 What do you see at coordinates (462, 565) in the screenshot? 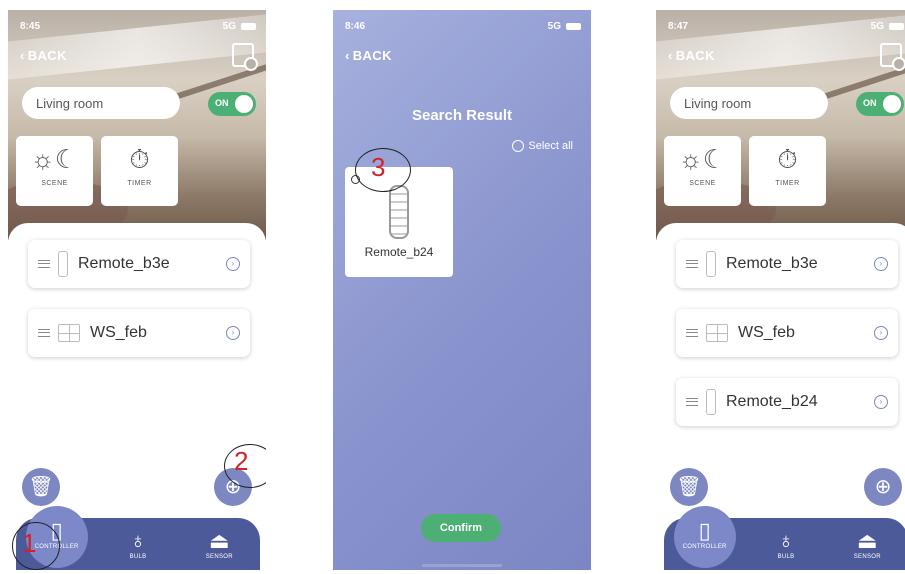
I see `home-indicator` at bounding box center [462, 565].